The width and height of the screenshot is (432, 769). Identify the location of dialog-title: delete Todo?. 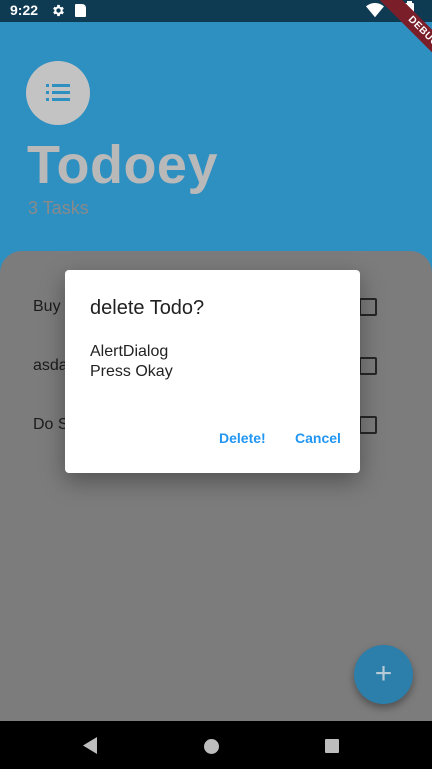
(147, 308).